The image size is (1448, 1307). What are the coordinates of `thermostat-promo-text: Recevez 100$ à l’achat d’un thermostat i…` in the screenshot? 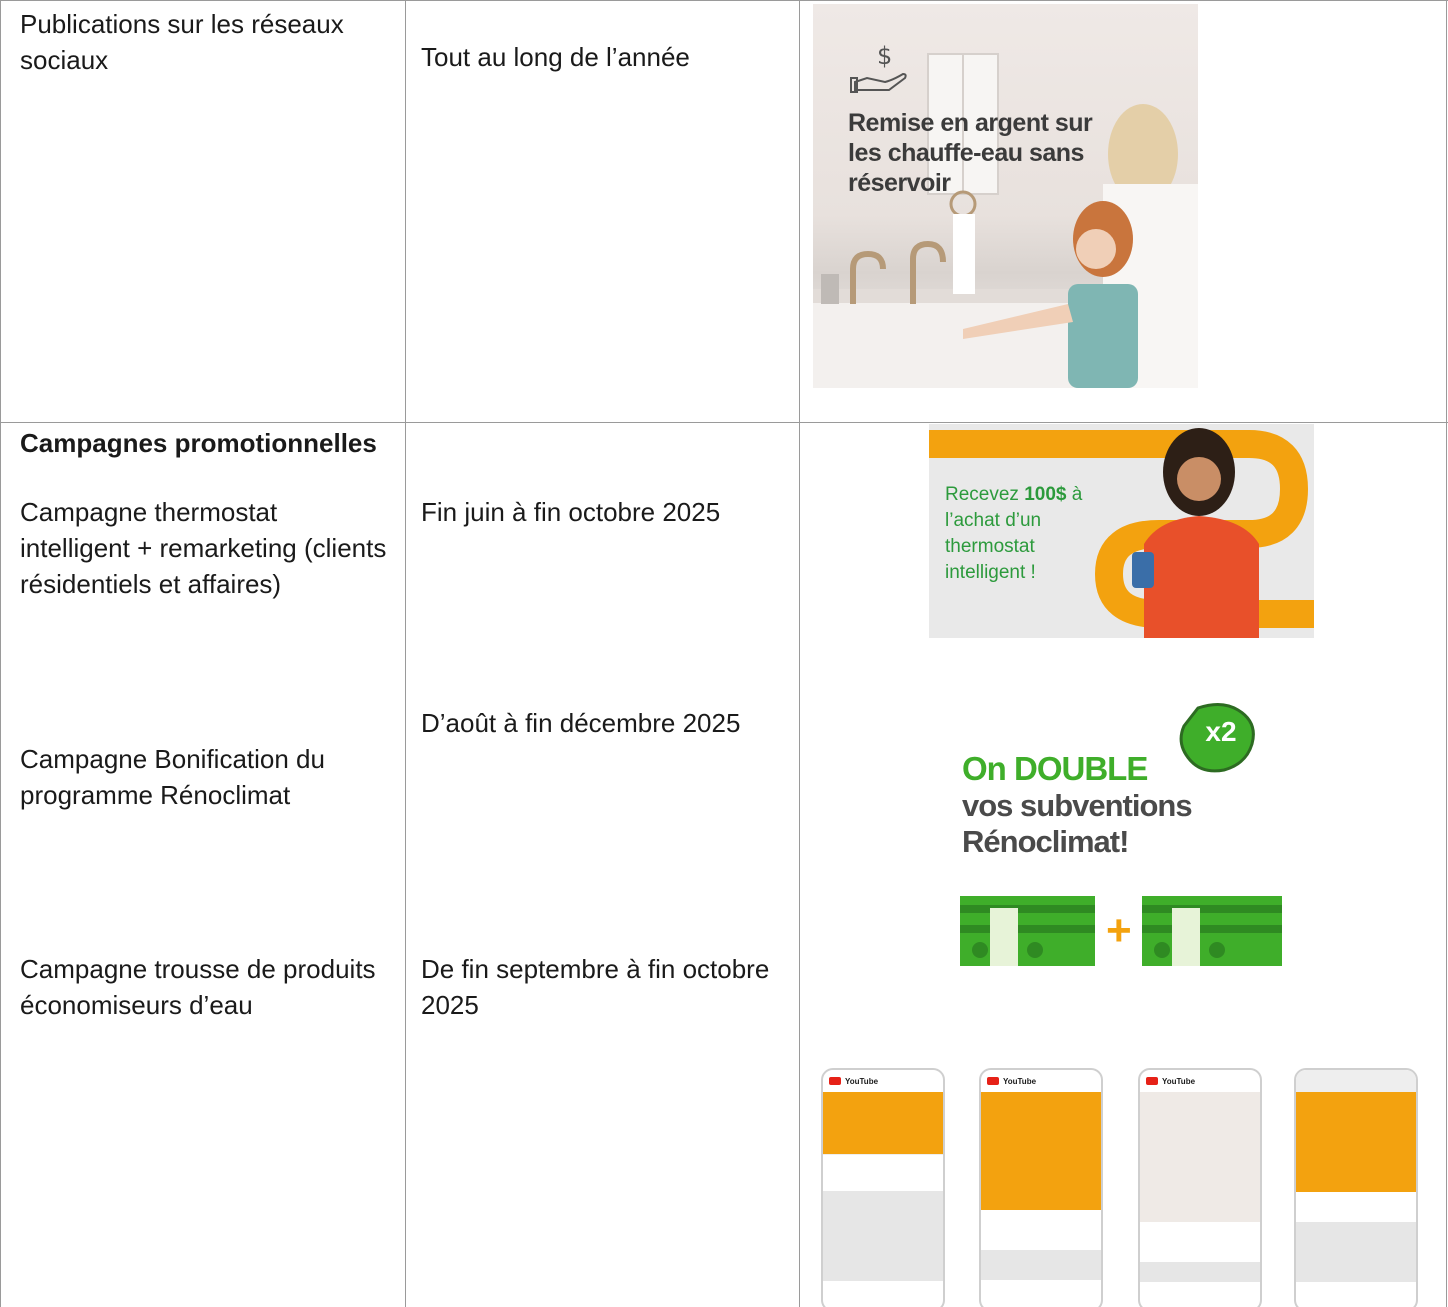 It's located at (1020, 534).